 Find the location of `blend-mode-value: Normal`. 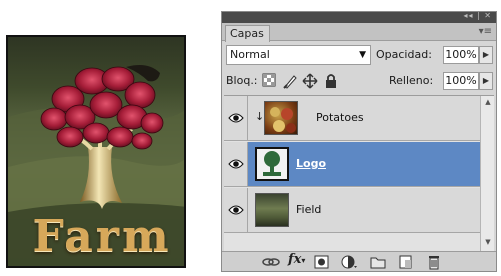

blend-mode-value: Normal is located at coordinates (250, 54).